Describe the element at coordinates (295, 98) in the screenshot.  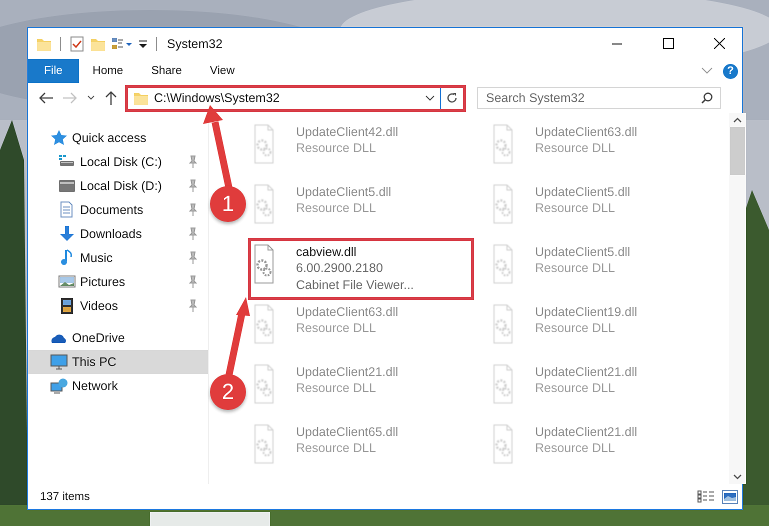
I see `address-bar: C:\Windows\System32` at that location.